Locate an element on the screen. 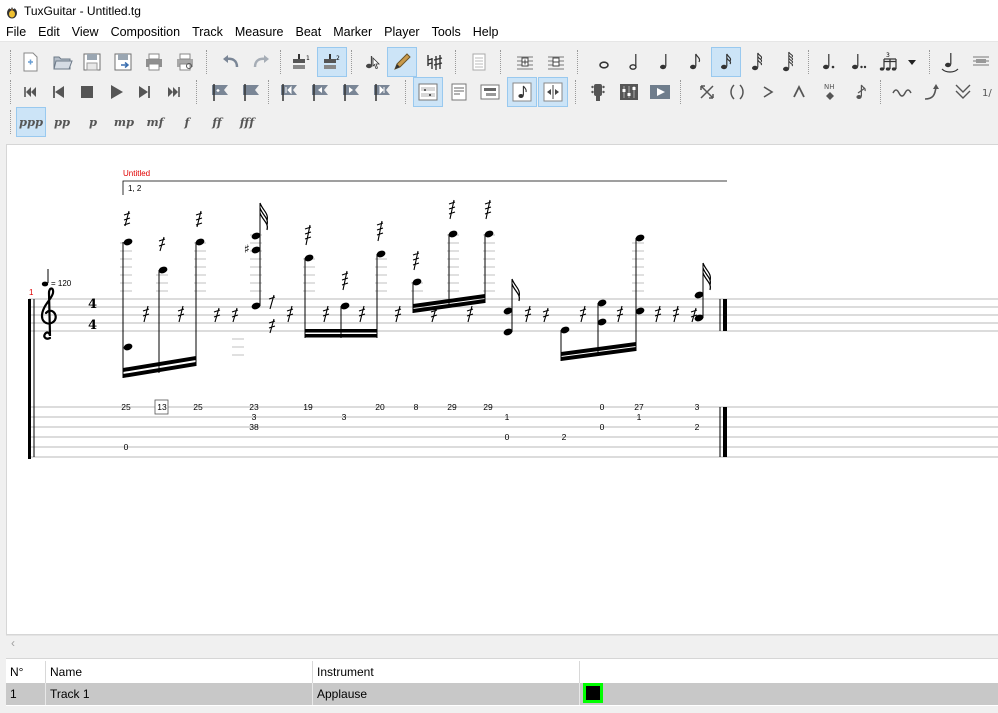 This screenshot has width=998, height=713. menu-file: File is located at coordinates (16, 32).